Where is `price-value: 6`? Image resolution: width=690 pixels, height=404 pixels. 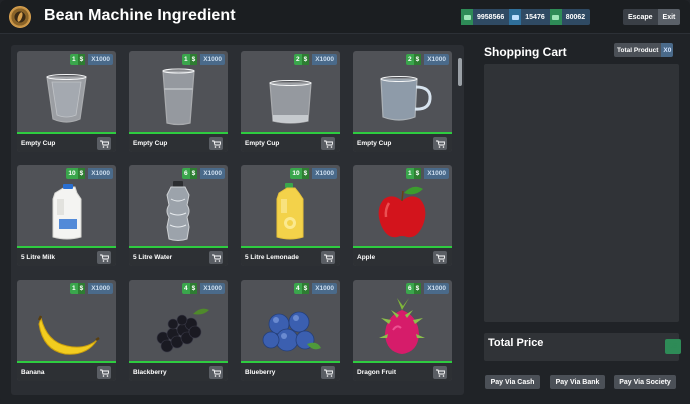 price-value: 6 is located at coordinates (409, 288).